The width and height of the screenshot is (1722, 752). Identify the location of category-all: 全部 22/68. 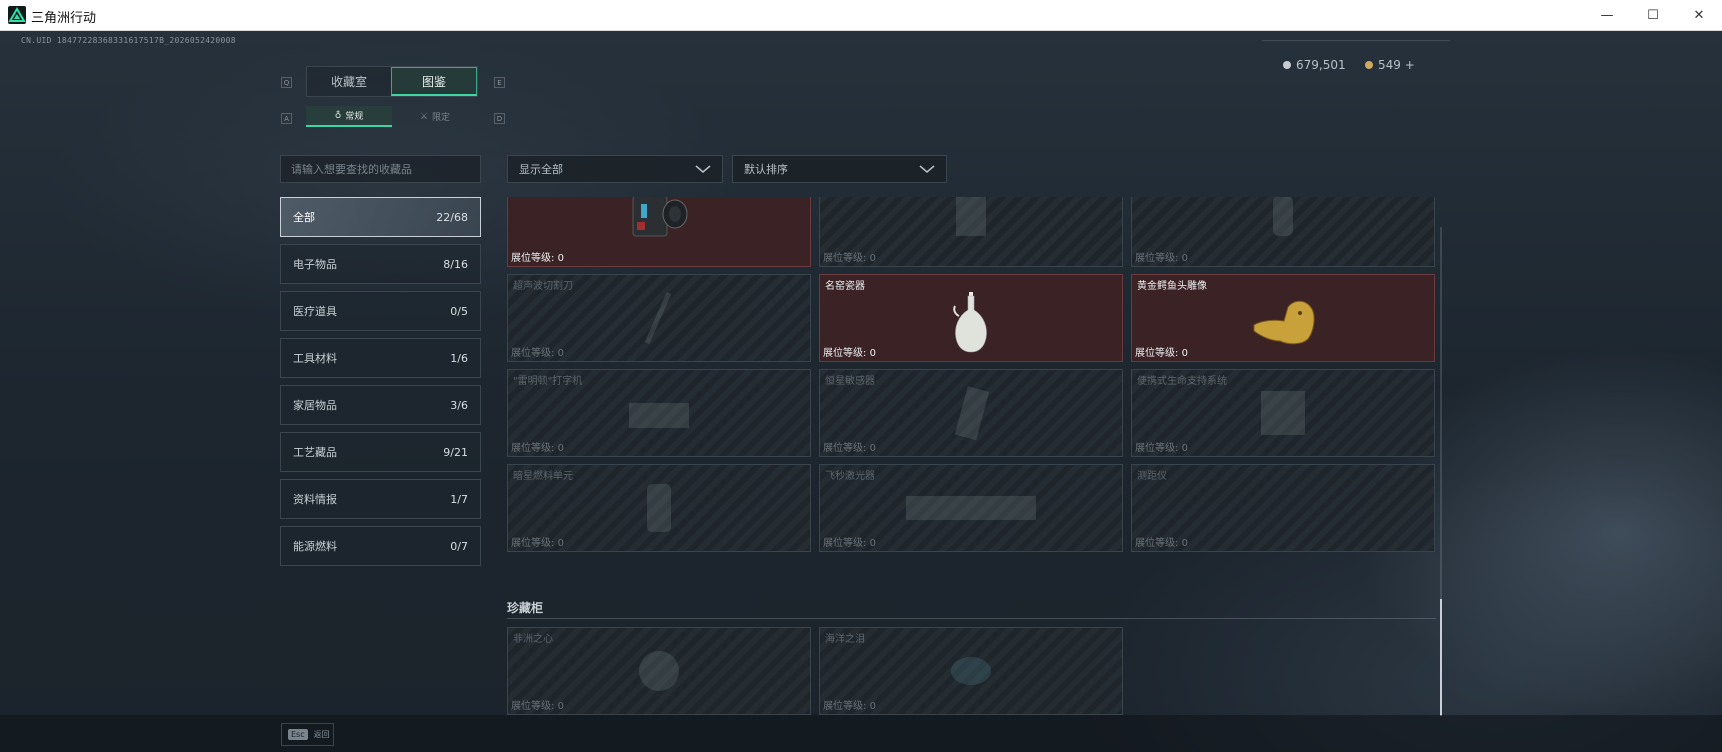
(380, 217).